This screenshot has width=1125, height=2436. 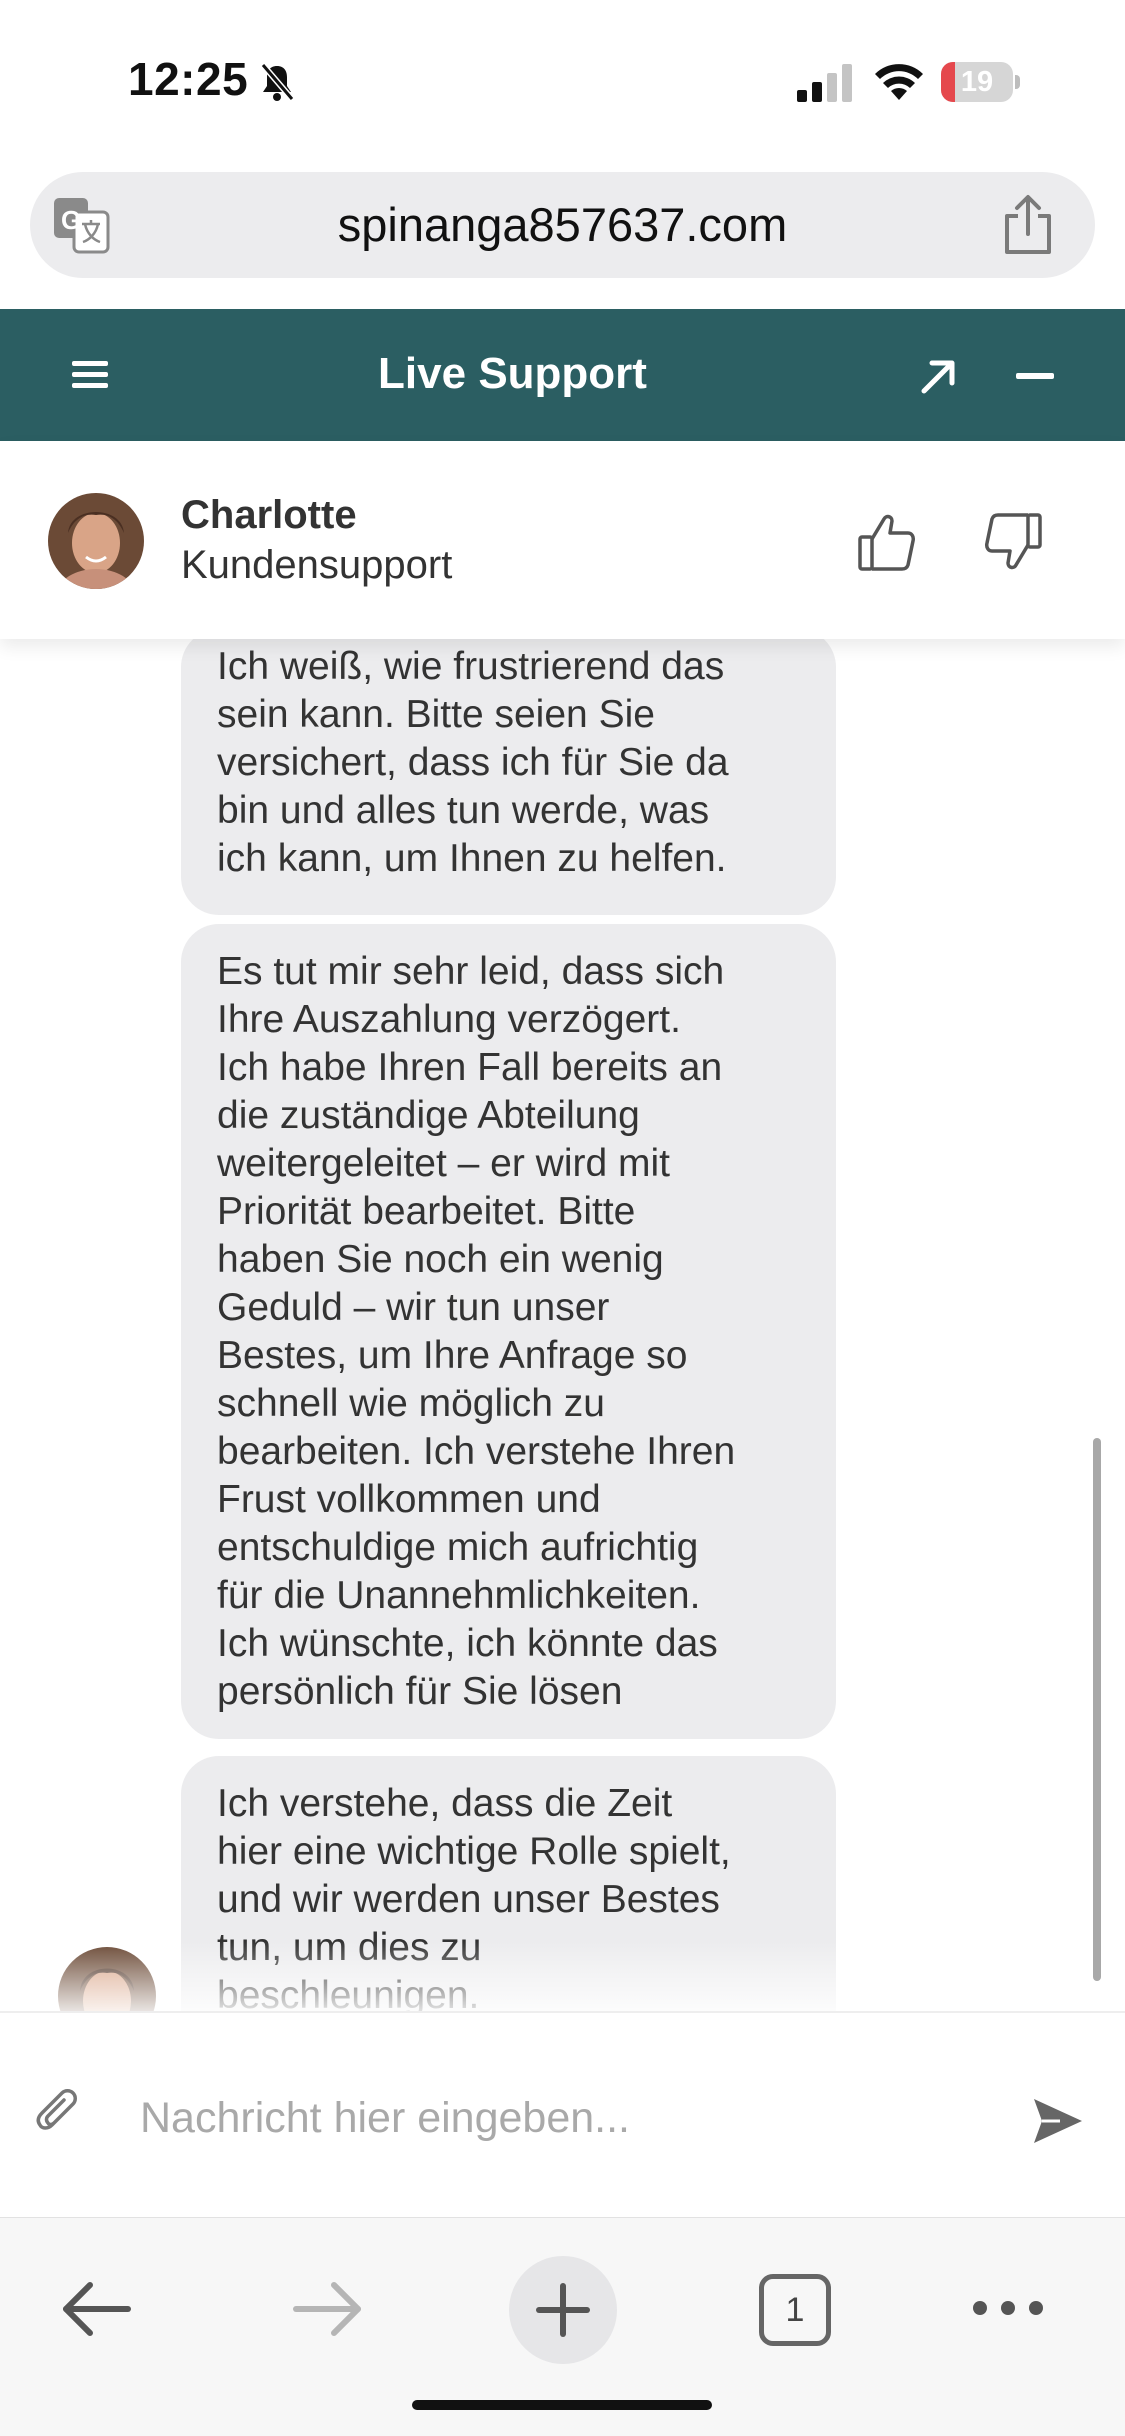 I want to click on status-time: 12:25, so click(x=188, y=79).